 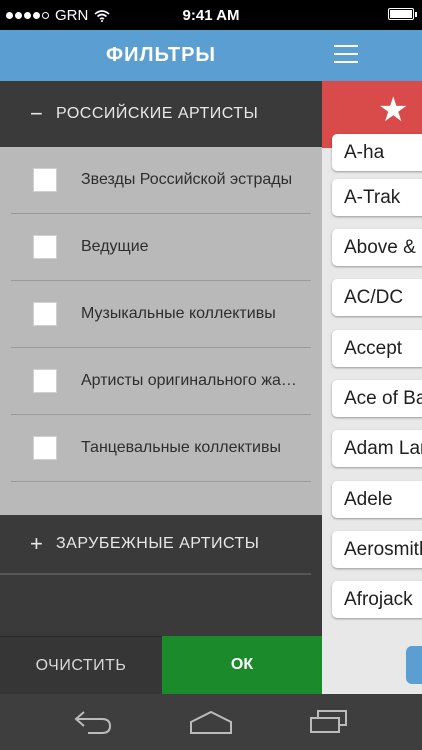 What do you see at coordinates (377, 152) in the screenshot?
I see `artist-item: A-ha` at bounding box center [377, 152].